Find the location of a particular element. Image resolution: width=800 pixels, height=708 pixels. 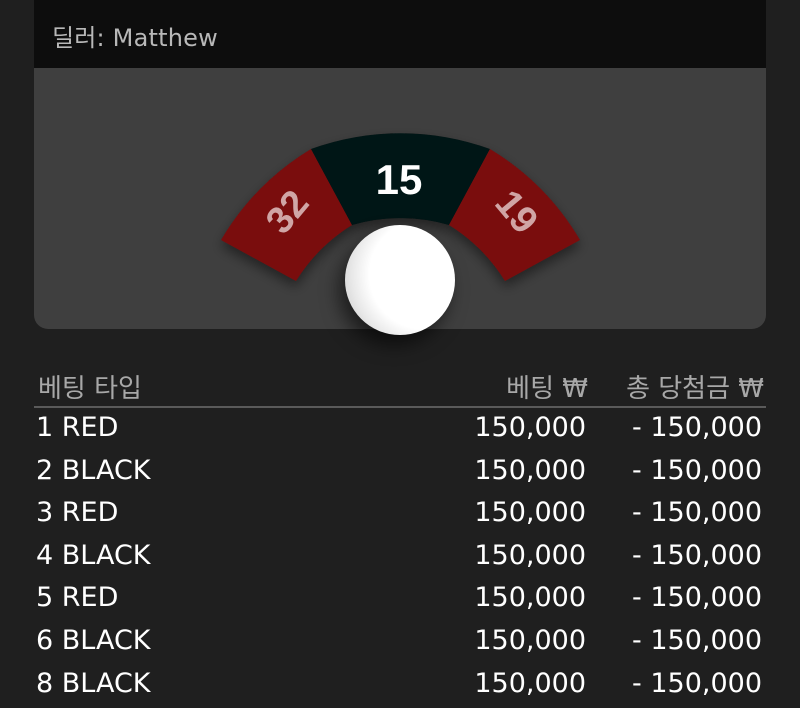

table-row: 1 RED 150,000 - 150,000 is located at coordinates (400, 429).